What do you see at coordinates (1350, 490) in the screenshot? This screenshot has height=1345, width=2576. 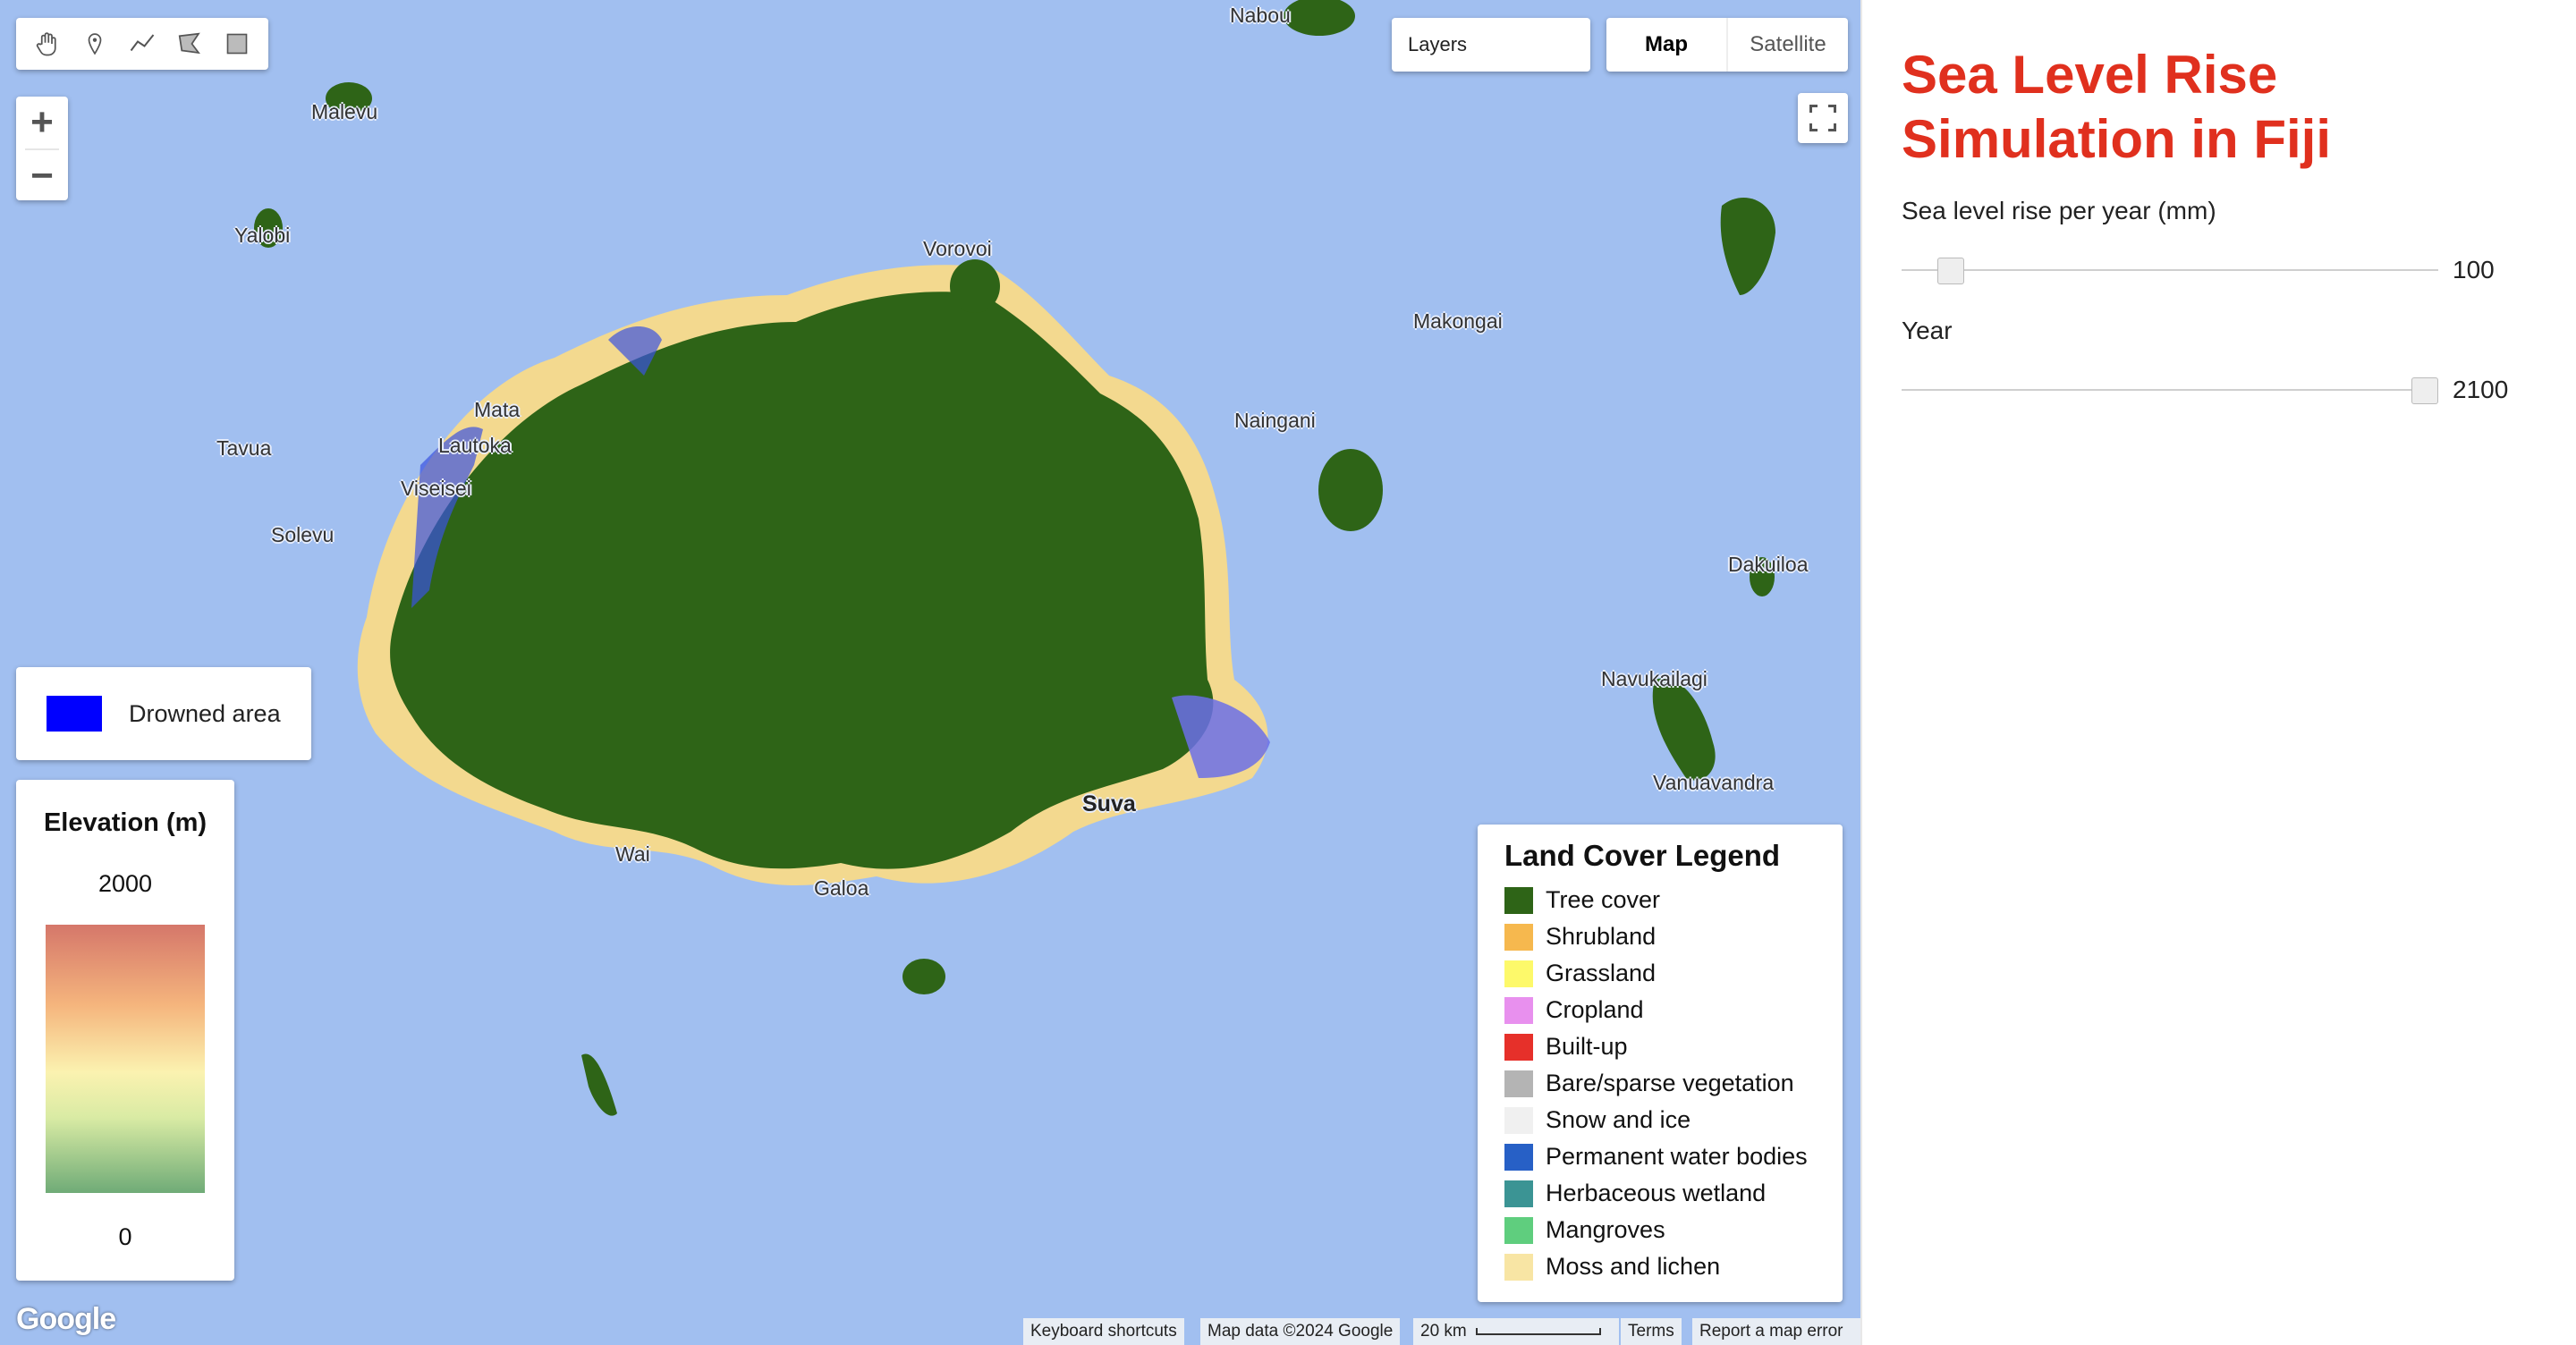 I see `island-ovalau` at bounding box center [1350, 490].